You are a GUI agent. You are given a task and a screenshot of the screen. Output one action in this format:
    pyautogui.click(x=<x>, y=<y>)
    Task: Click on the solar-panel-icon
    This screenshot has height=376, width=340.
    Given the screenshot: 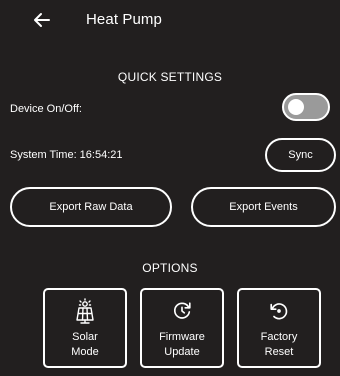 What is the action you would take?
    pyautogui.click(x=85, y=311)
    